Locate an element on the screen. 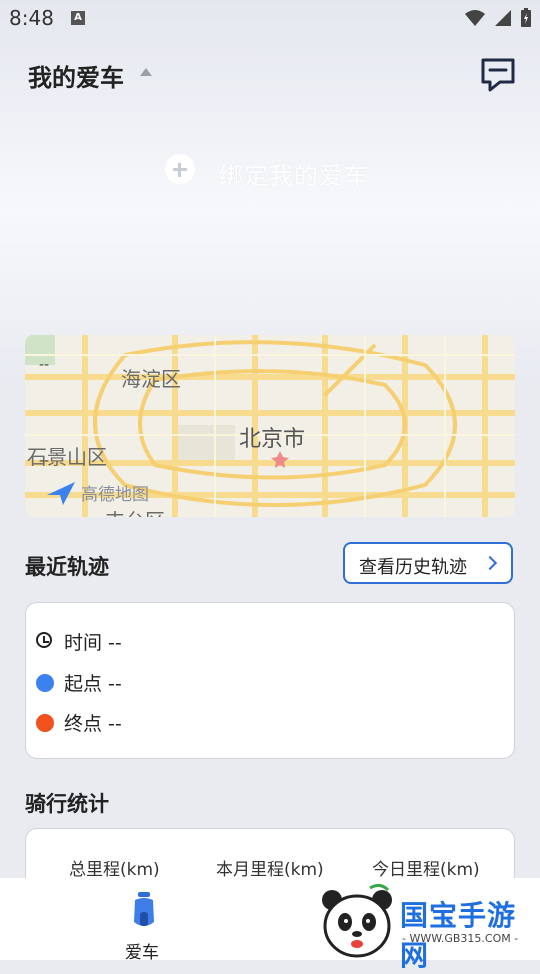  wifi-icon is located at coordinates (475, 18).